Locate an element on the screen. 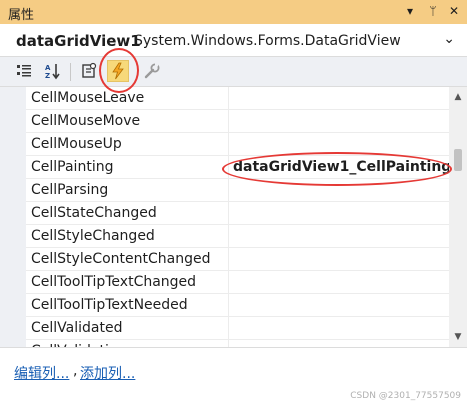 Image resolution: width=467 pixels, height=407 pixels. window-title: 属性 is located at coordinates (21, 15).